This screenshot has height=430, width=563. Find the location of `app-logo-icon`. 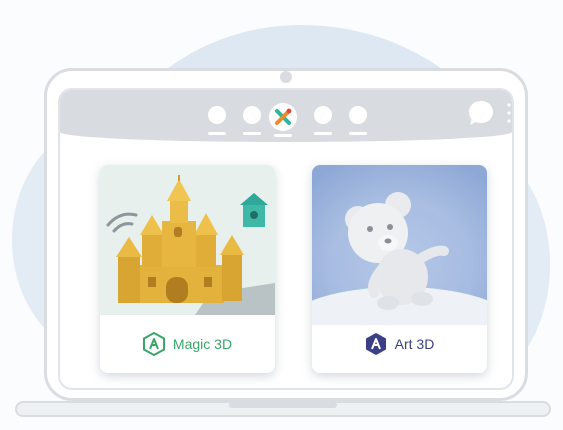

app-logo-icon is located at coordinates (283, 116).